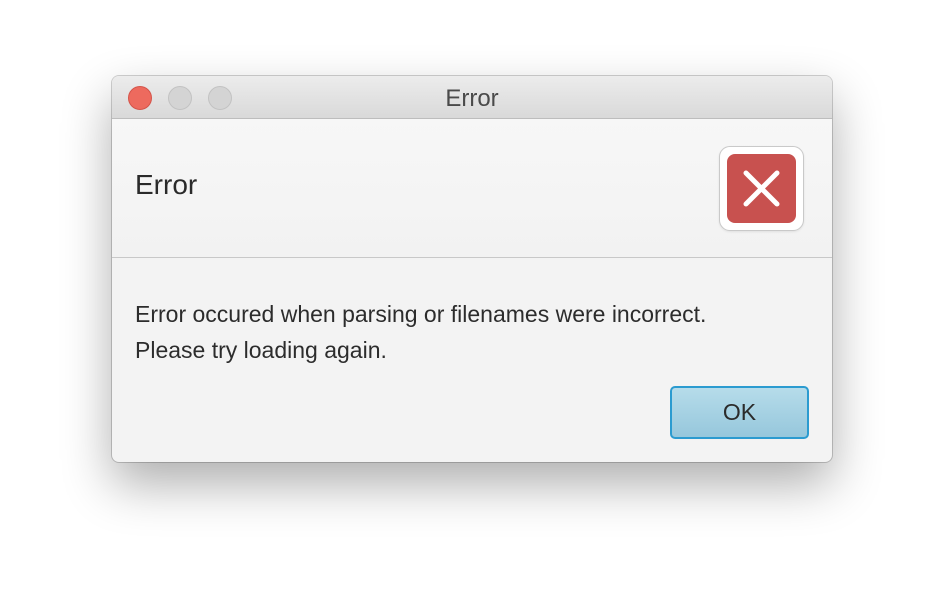 The width and height of the screenshot is (944, 610). Describe the element at coordinates (166, 184) in the screenshot. I see `header-text: Error` at that location.